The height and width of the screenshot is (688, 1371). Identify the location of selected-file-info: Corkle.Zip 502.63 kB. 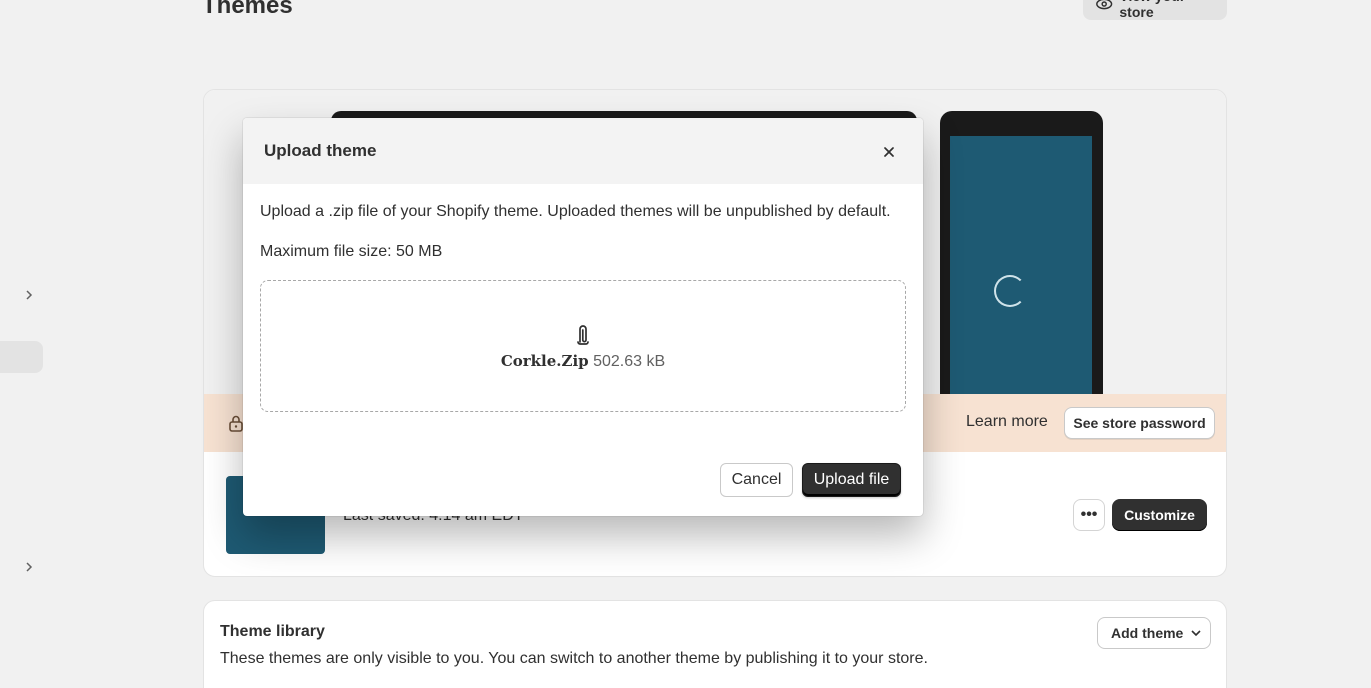
(583, 361).